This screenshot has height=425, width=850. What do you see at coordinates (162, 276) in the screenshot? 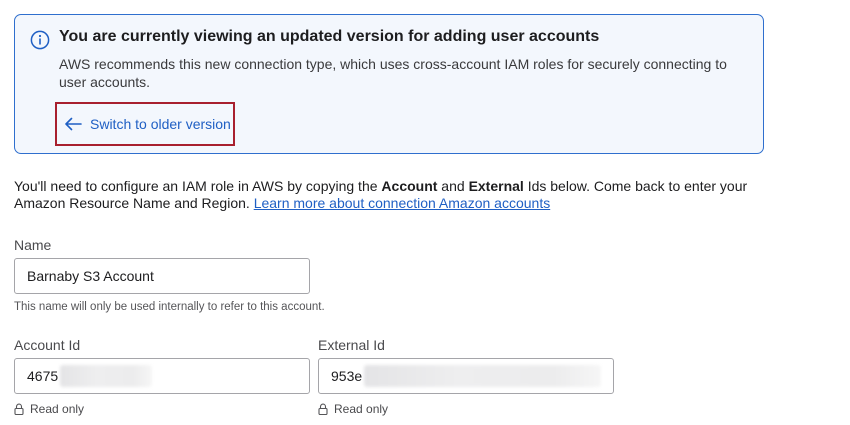
I see `name-input` at bounding box center [162, 276].